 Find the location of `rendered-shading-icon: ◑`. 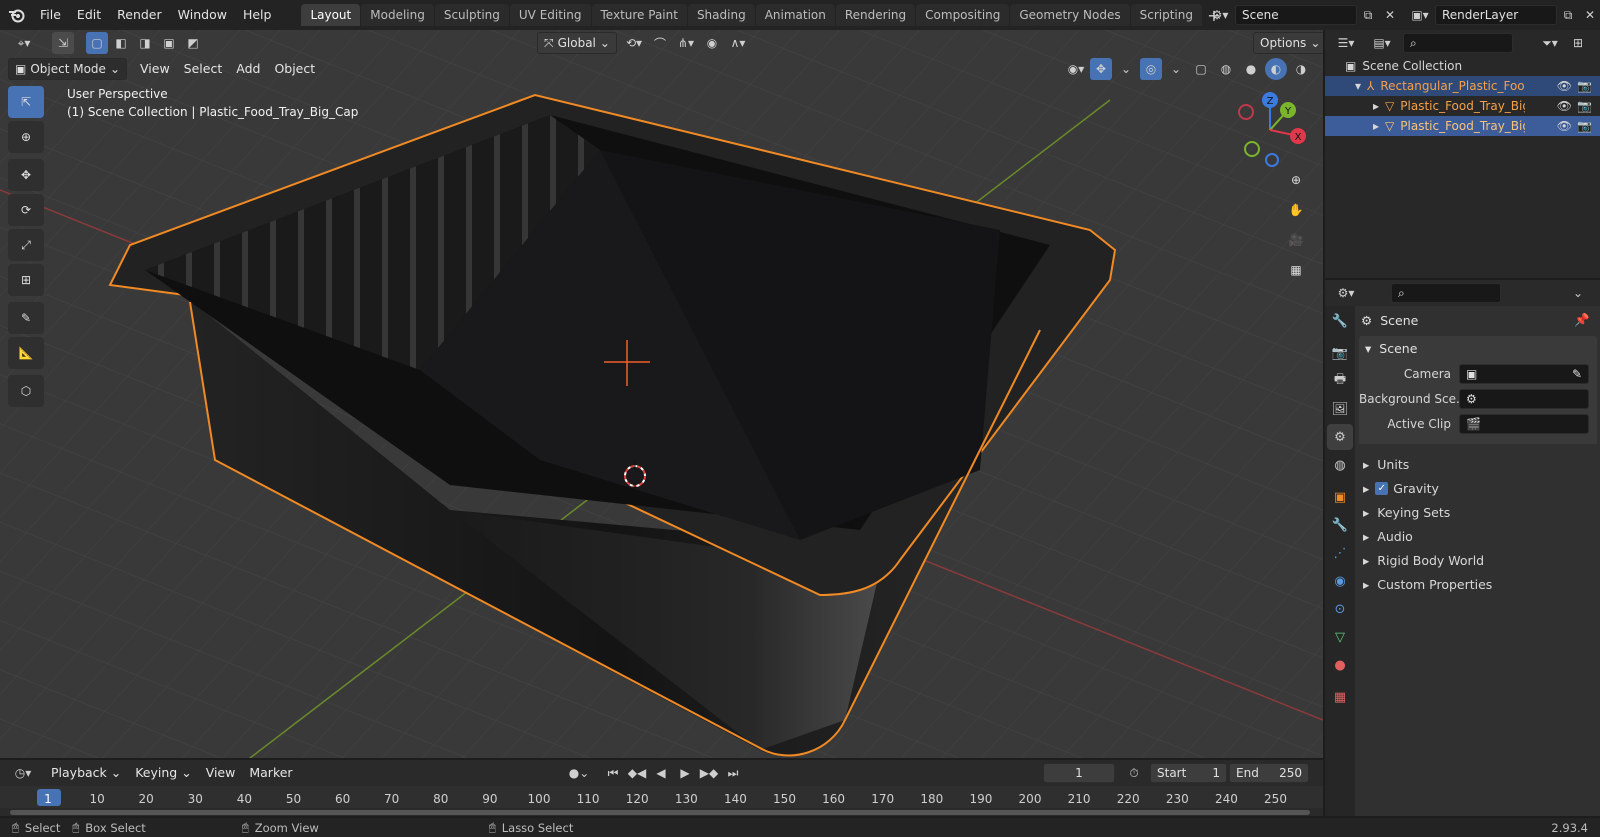

rendered-shading-icon: ◑ is located at coordinates (1301, 69).